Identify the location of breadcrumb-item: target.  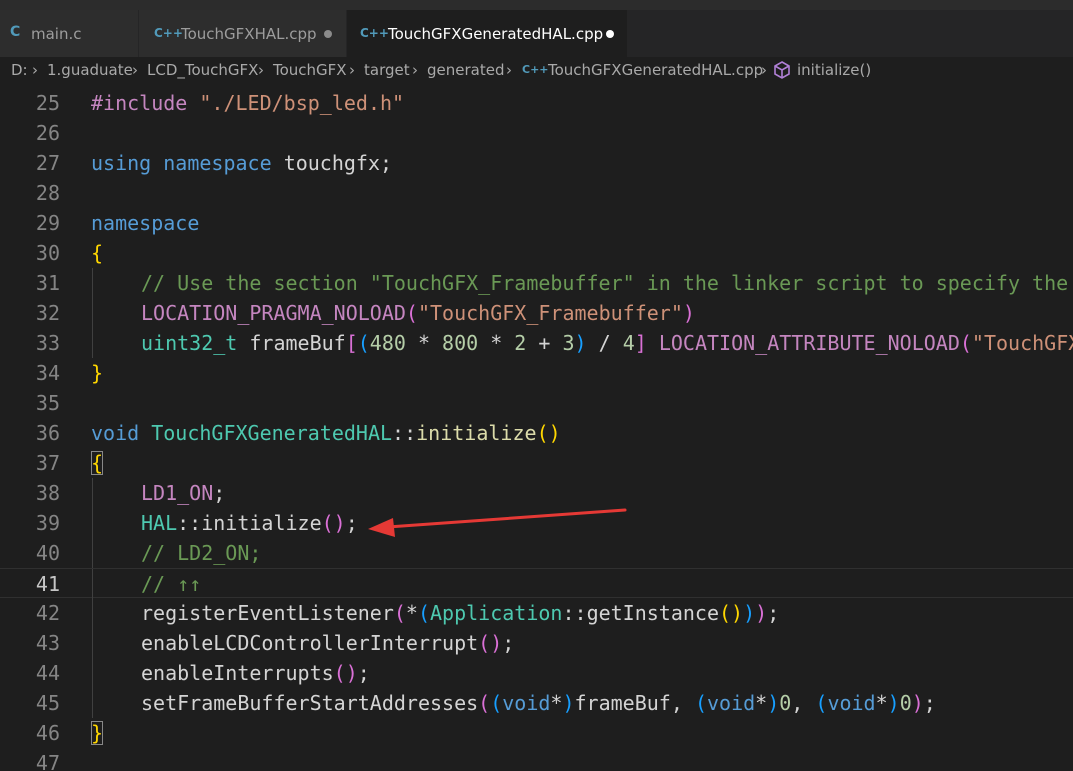
(387, 70).